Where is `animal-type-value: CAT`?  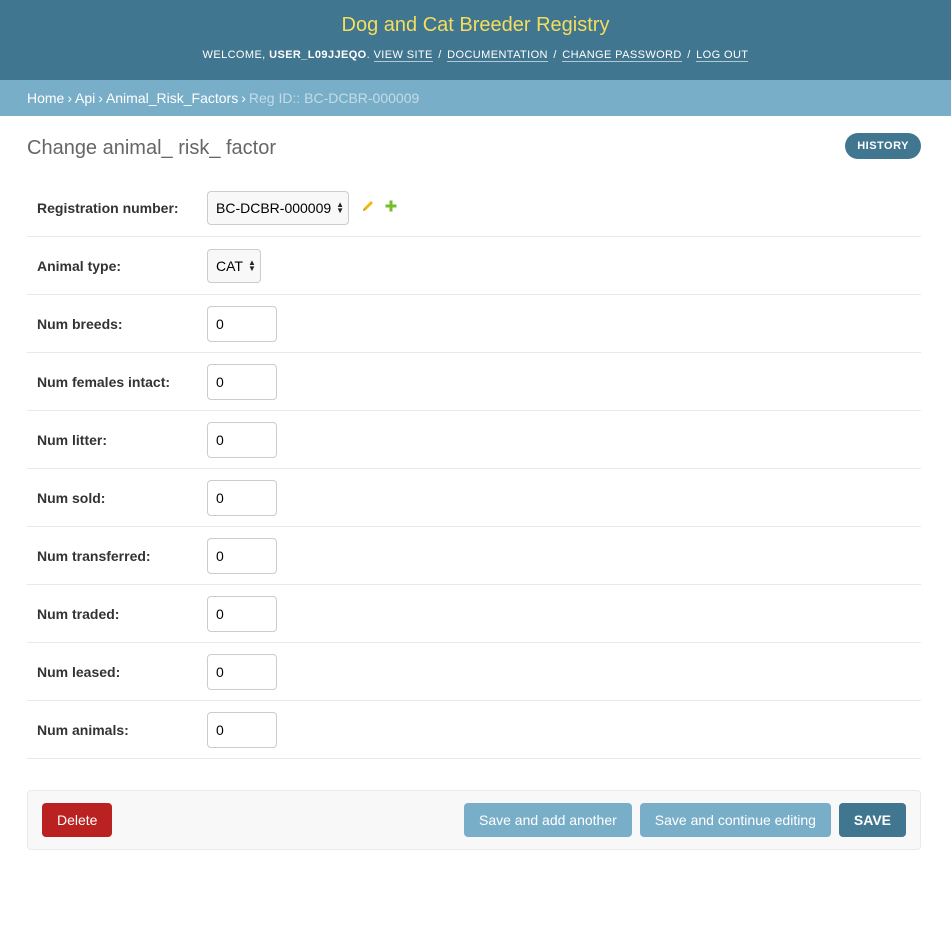 animal-type-value: CAT is located at coordinates (229, 266).